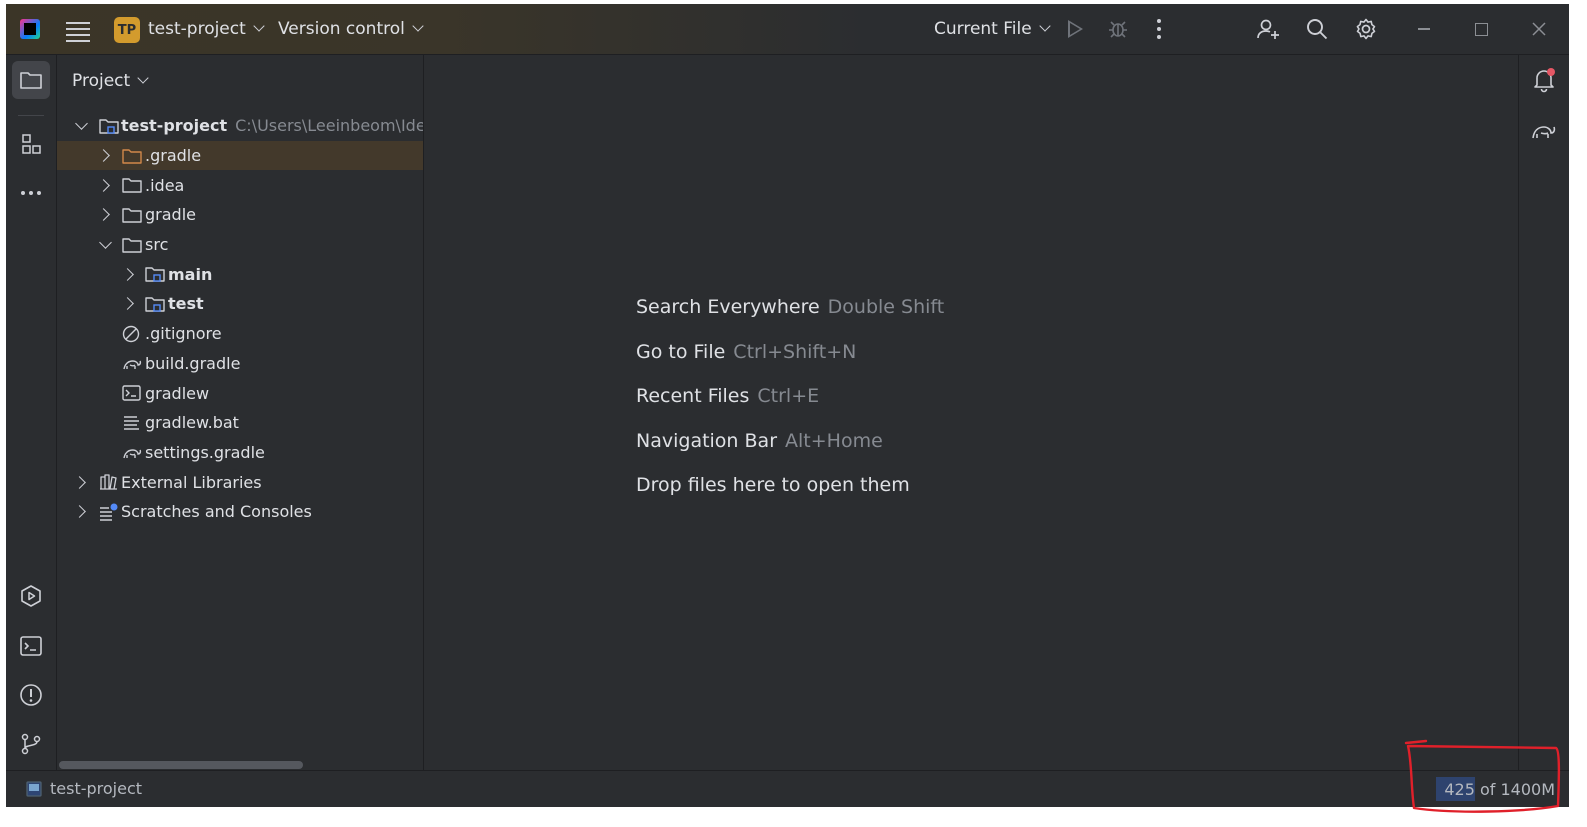 This screenshot has width=1587, height=827. I want to click on add-user-icon, so click(1268, 29).